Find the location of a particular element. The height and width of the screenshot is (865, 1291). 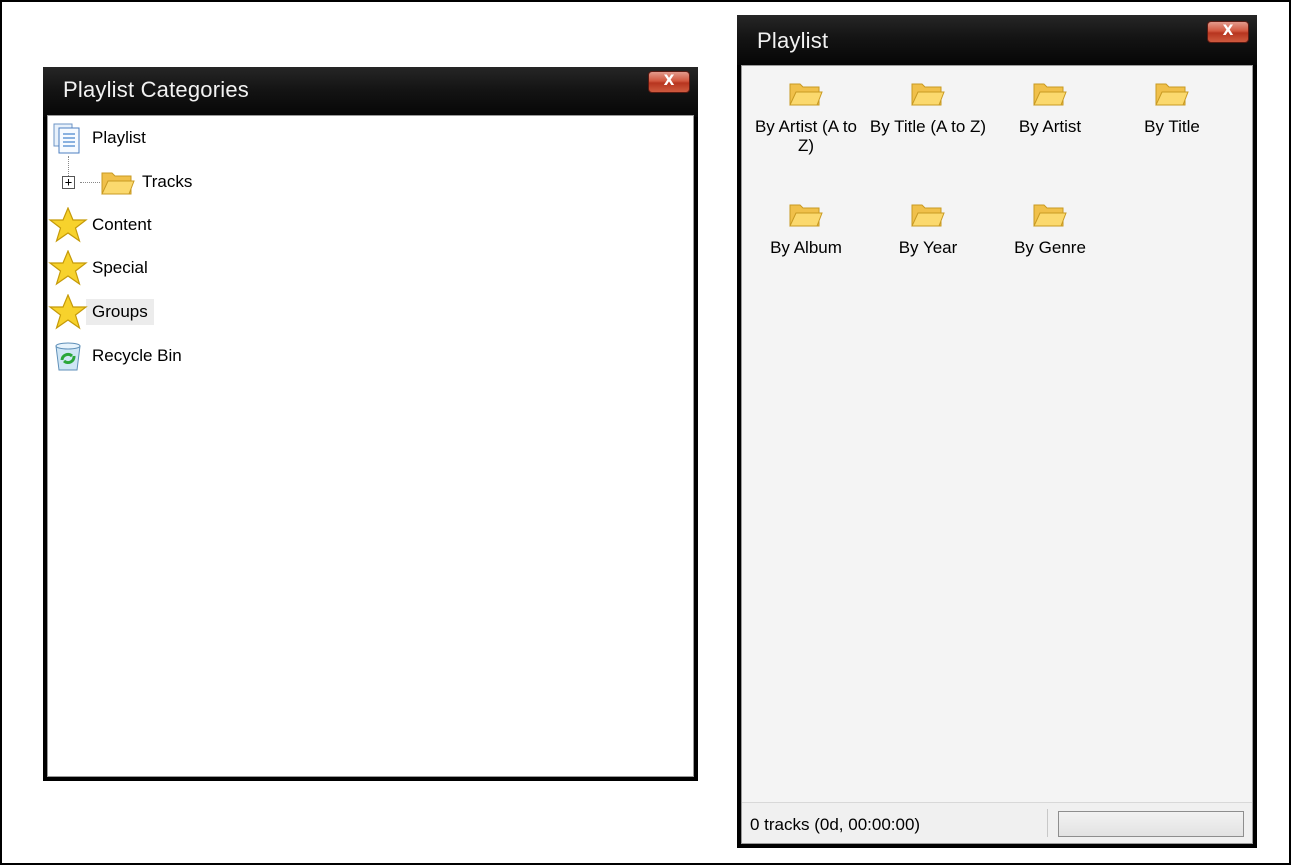

status-bar: 0 tracks (0d, 00:00:00) is located at coordinates (997, 822).